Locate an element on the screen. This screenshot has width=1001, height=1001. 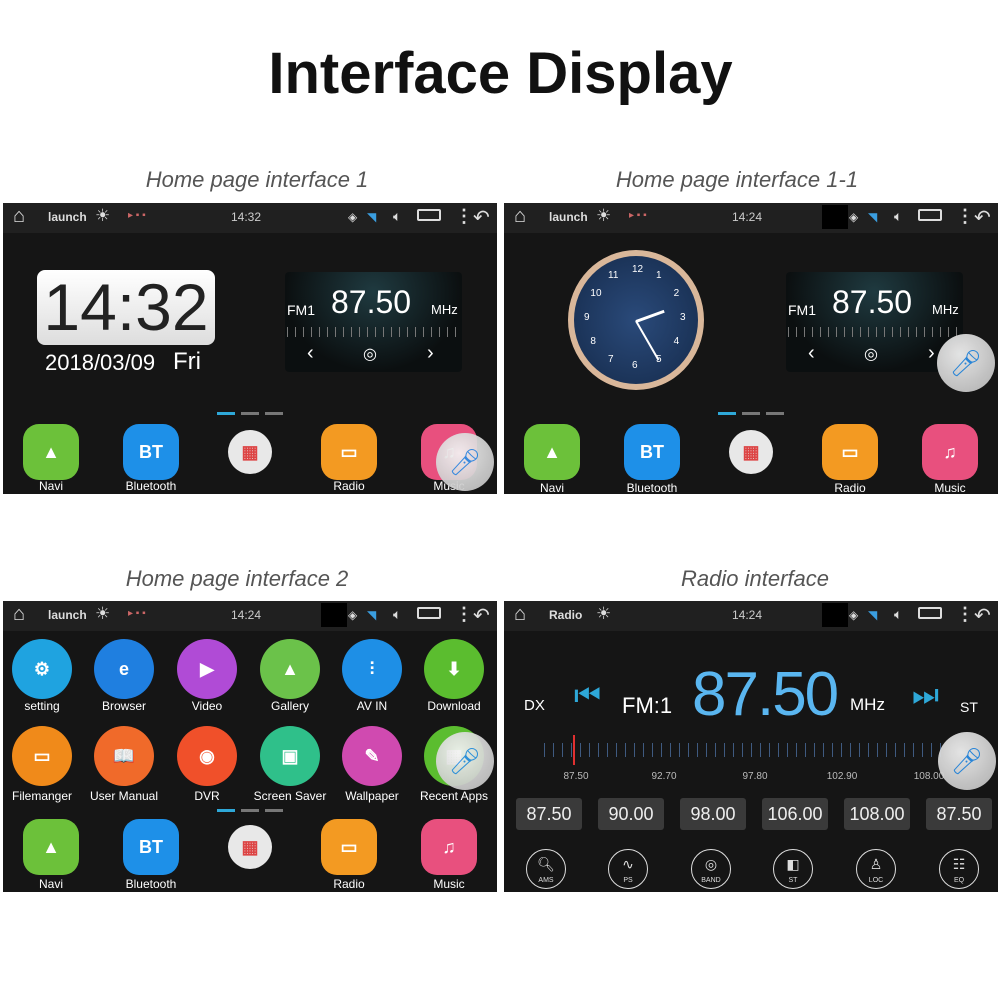
app-wallpaper: ✎ is located at coordinates (372, 756).